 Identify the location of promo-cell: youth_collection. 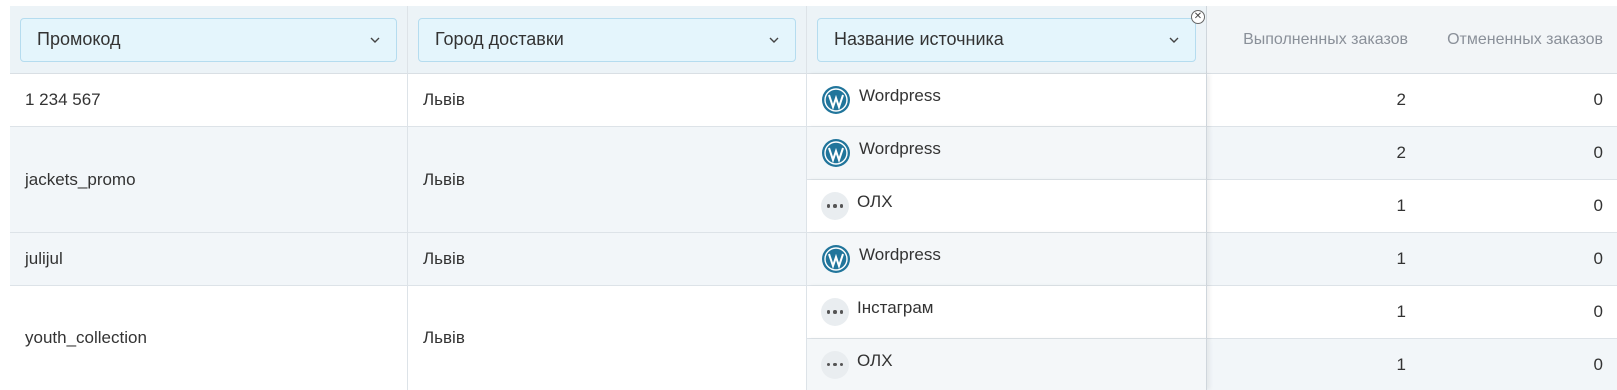
(209, 338).